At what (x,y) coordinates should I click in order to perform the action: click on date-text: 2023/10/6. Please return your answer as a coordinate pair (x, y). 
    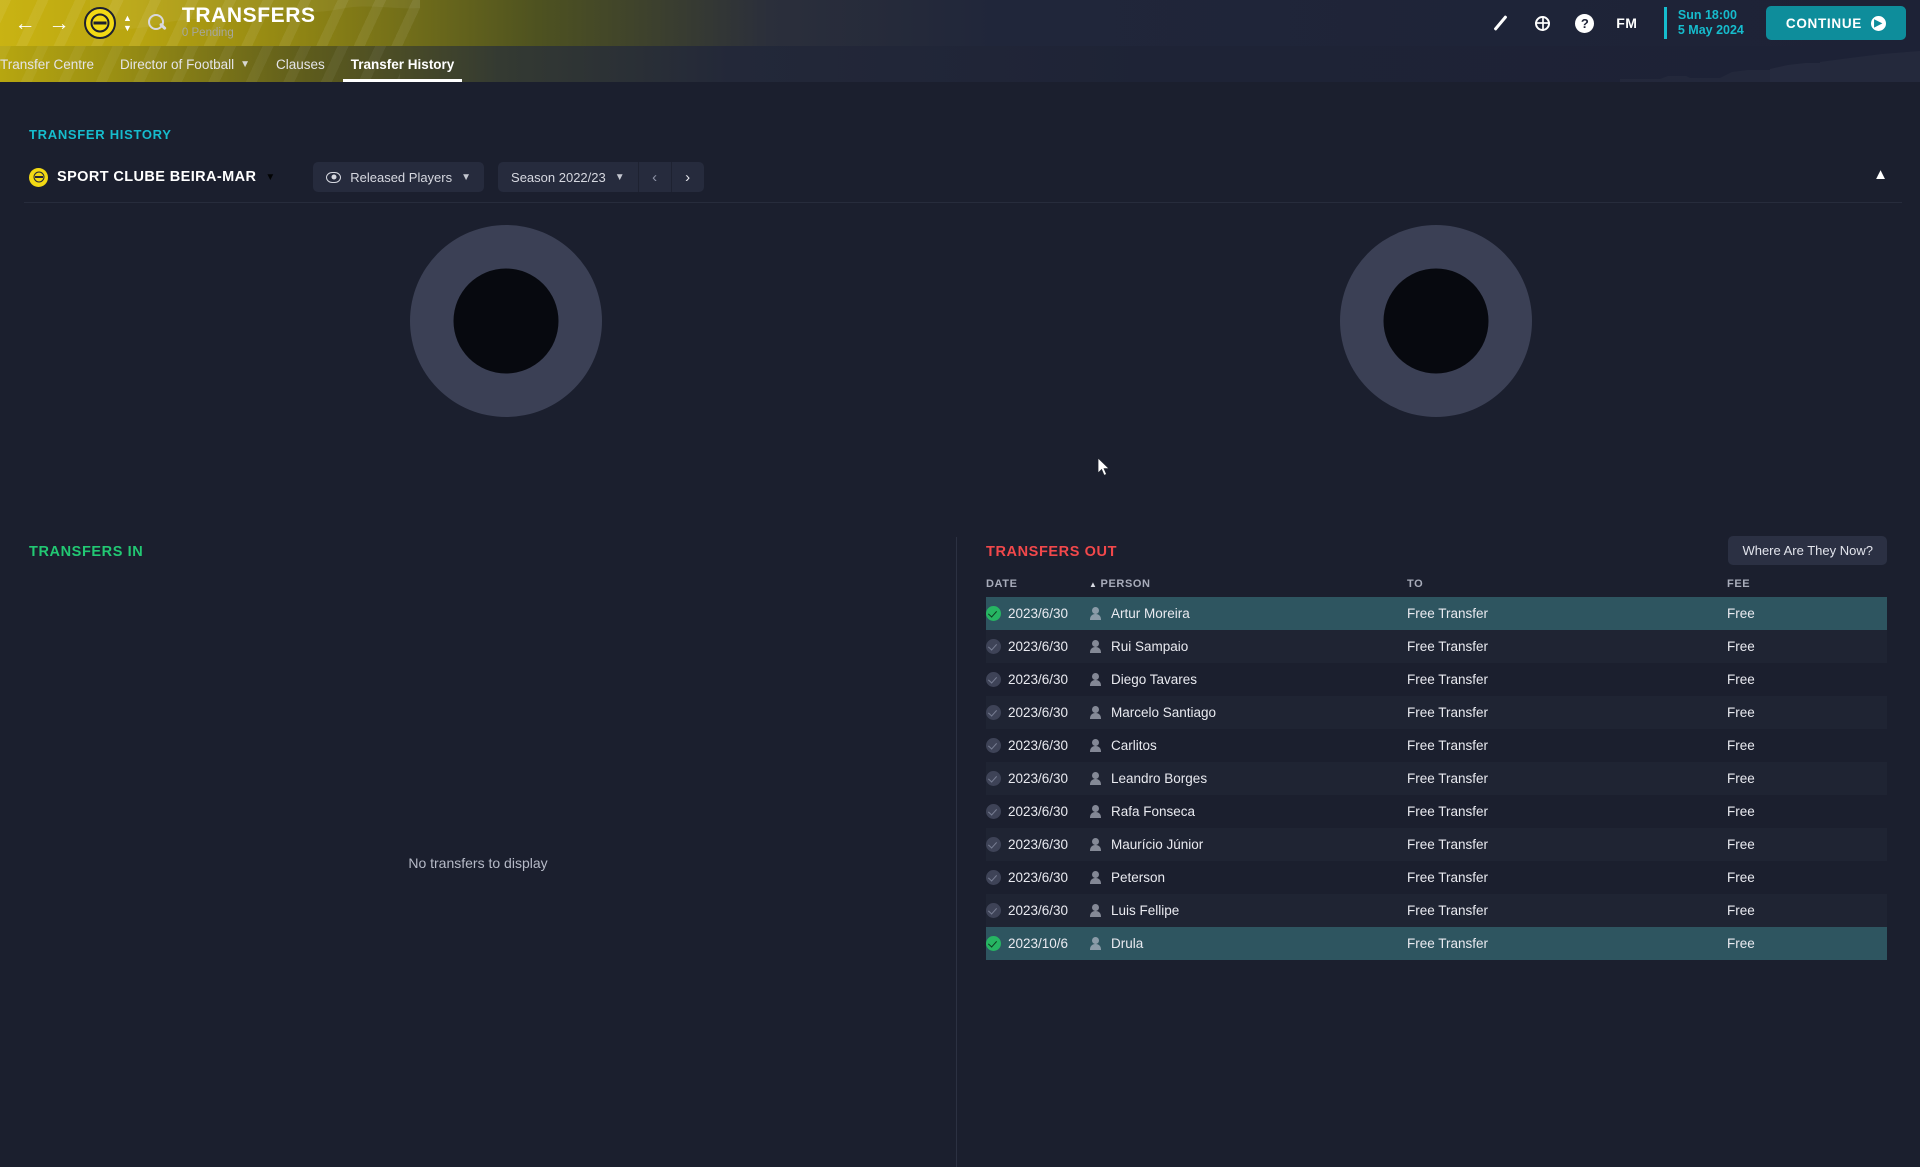
    Looking at the image, I should click on (1038, 943).